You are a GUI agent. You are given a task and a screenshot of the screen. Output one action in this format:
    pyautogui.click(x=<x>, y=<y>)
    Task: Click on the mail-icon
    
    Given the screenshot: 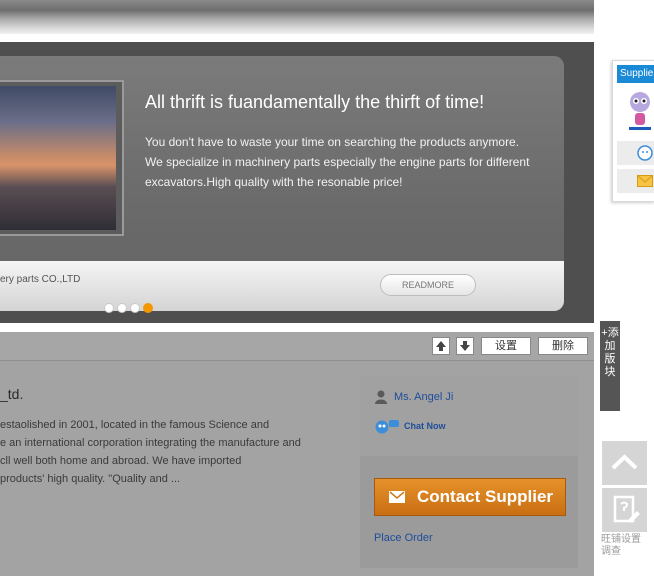 What is the action you would take?
    pyautogui.click(x=645, y=181)
    